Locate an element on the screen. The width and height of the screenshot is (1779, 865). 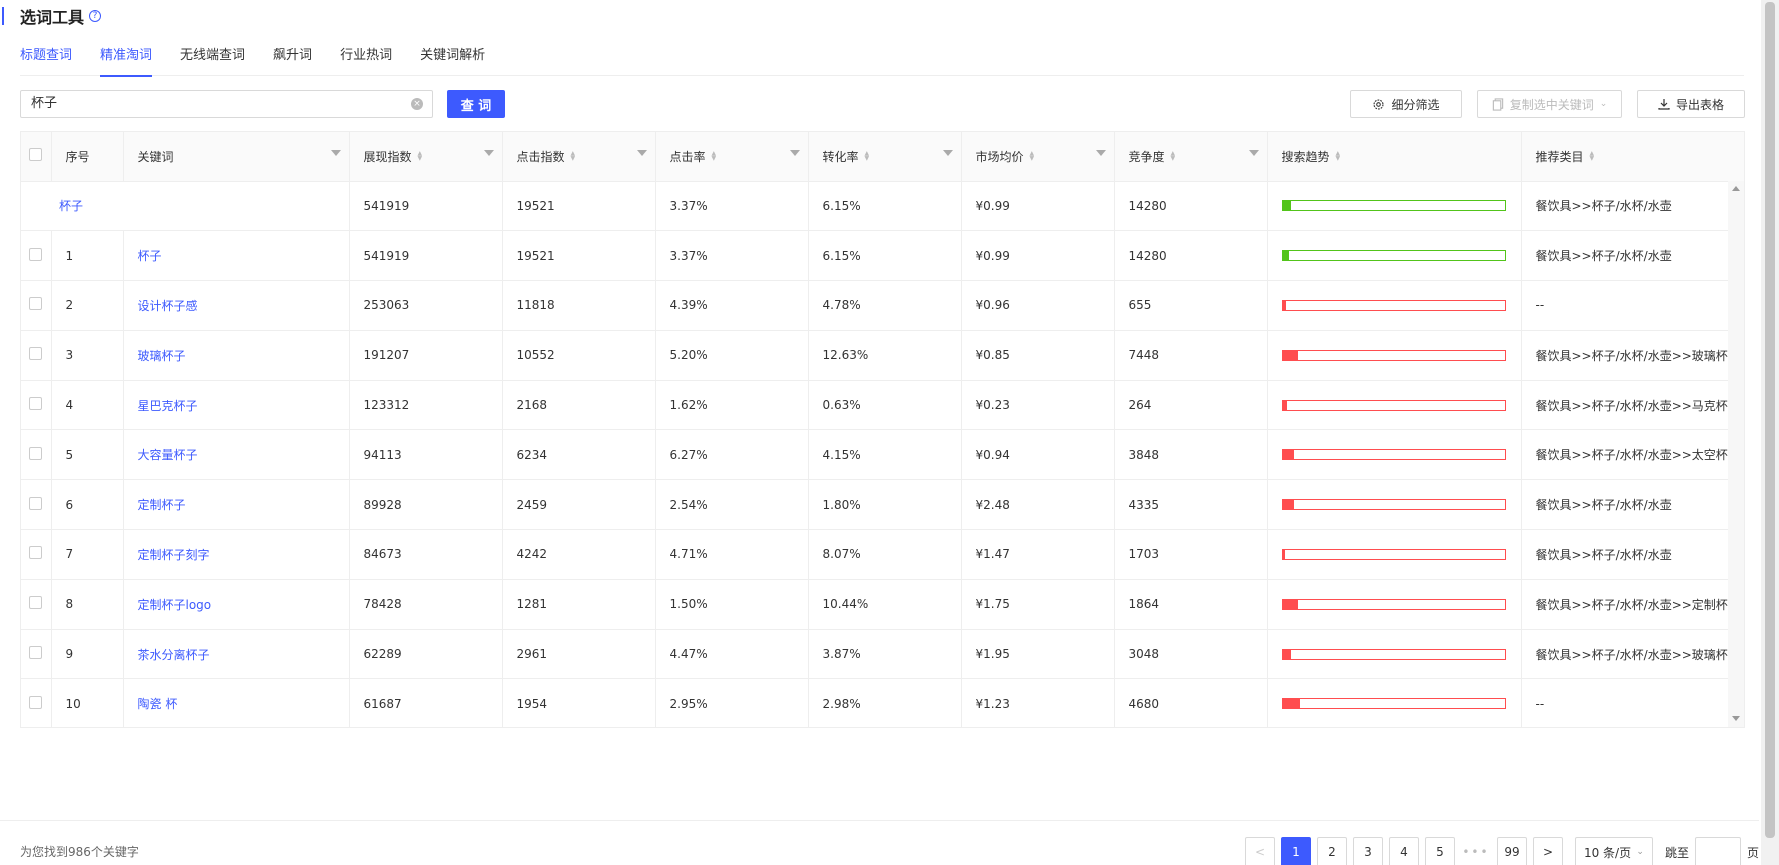
scroll-down-icon is located at coordinates (1736, 718).